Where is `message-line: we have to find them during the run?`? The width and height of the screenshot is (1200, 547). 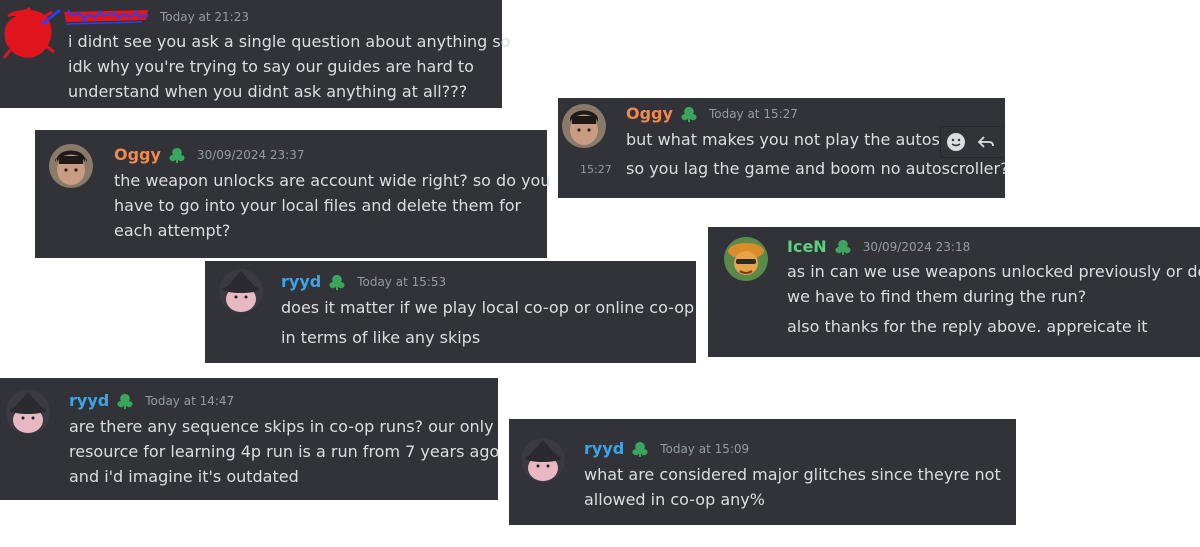 message-line: we have to find them during the run? is located at coordinates (937, 296).